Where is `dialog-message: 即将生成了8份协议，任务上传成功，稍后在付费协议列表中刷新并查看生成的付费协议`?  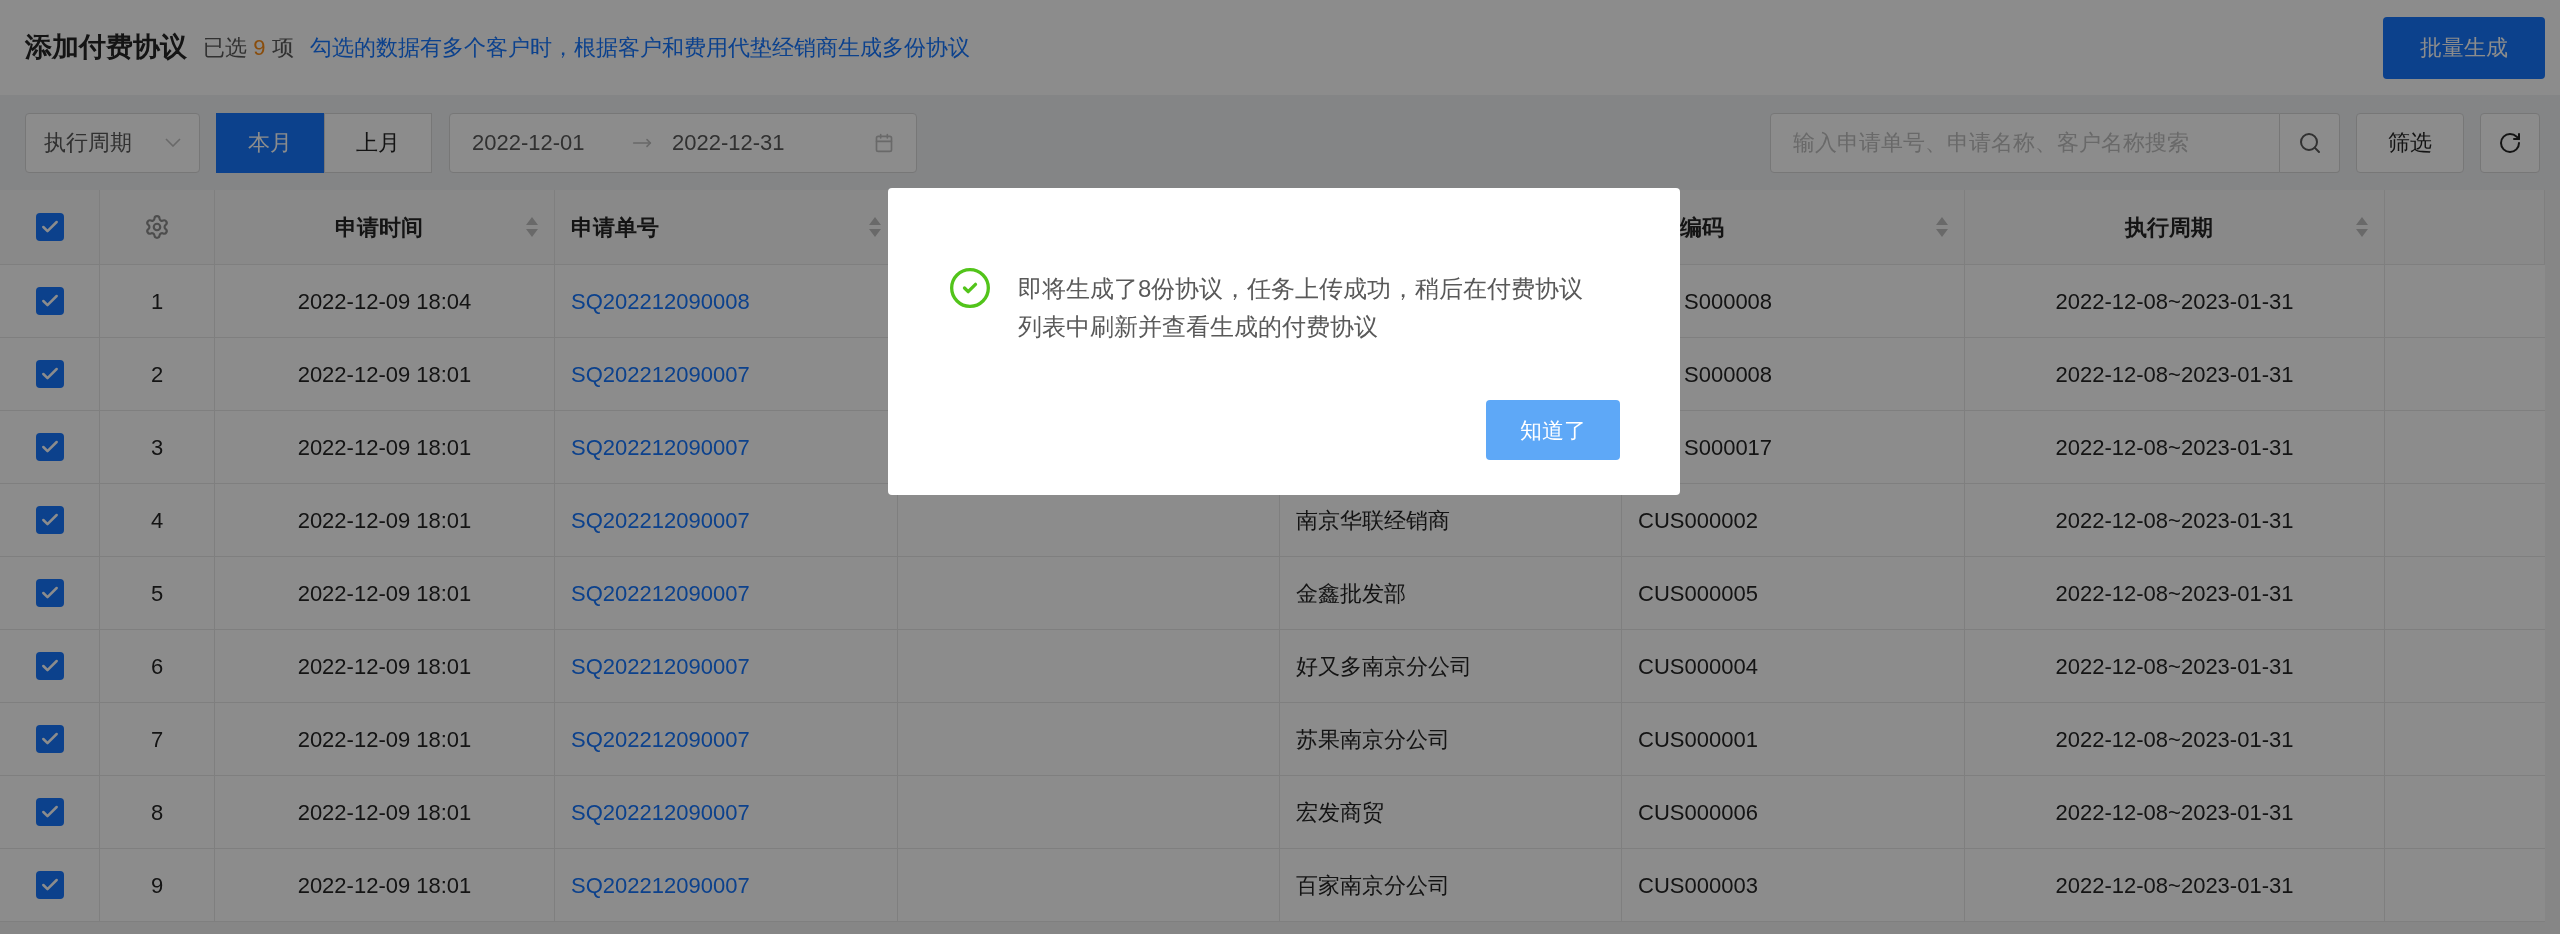
dialog-message: 即将生成了8份协议，任务上传成功，稍后在付费协议列表中刷新并查看生成的付费协议 is located at coordinates (1301, 308).